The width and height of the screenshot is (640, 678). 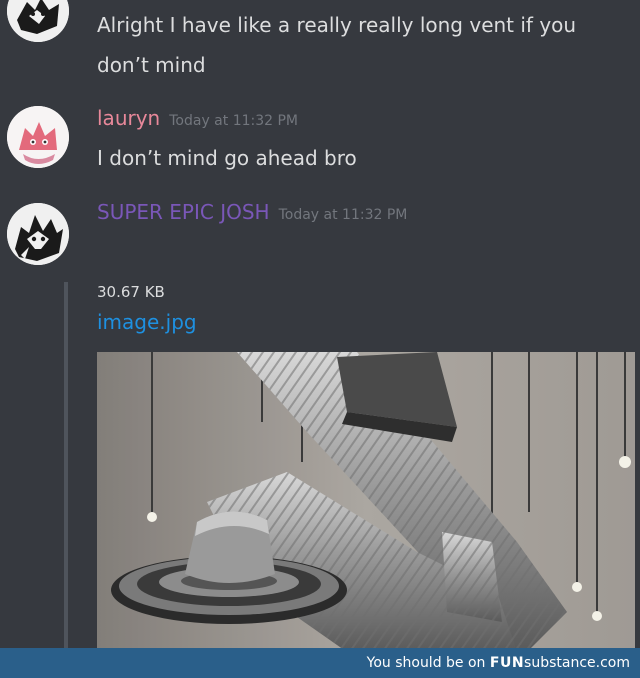 What do you see at coordinates (147, 322) in the screenshot?
I see `attachment-filename-link: image.jpg` at bounding box center [147, 322].